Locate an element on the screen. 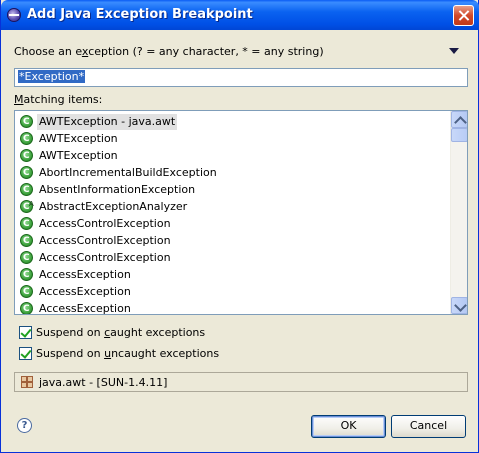 The height and width of the screenshot is (453, 479). title-bar: Add Java Exception Breakpoint is located at coordinates (240, 15).